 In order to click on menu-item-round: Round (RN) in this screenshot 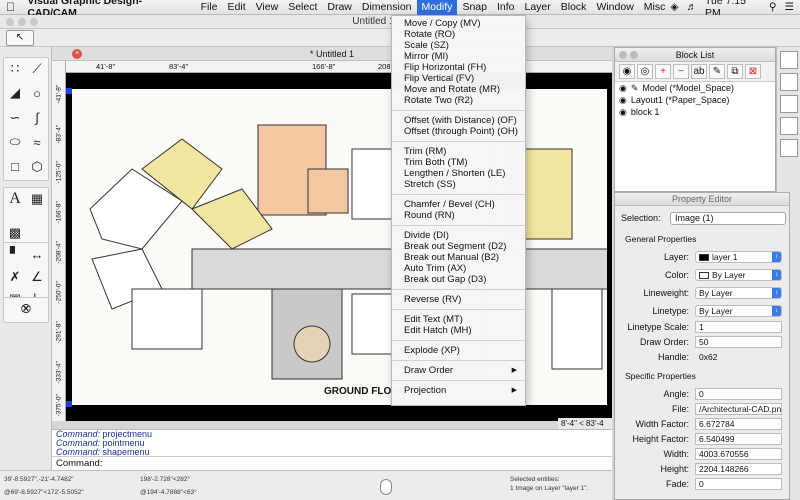, I will do `click(458, 215)`.